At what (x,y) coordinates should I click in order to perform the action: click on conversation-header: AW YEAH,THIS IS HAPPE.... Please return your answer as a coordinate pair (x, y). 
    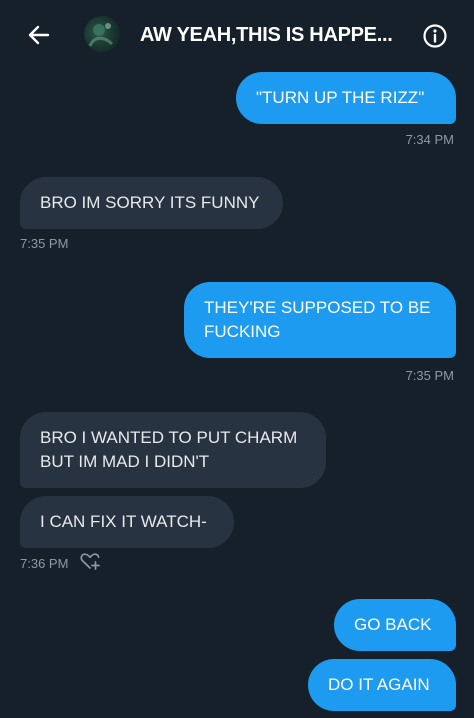
    Looking at the image, I should click on (237, 37).